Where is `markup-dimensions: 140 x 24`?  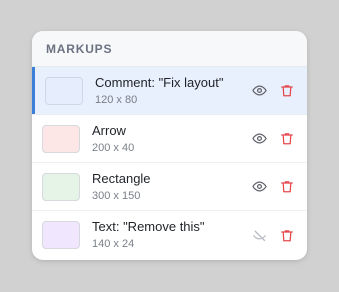
markup-dimensions: 140 x 24 is located at coordinates (113, 244).